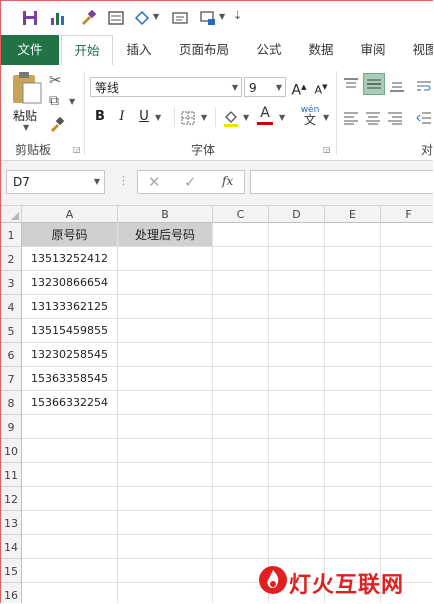 This screenshot has width=434, height=604. I want to click on phone-number-cell: 13515459855, so click(70, 331).